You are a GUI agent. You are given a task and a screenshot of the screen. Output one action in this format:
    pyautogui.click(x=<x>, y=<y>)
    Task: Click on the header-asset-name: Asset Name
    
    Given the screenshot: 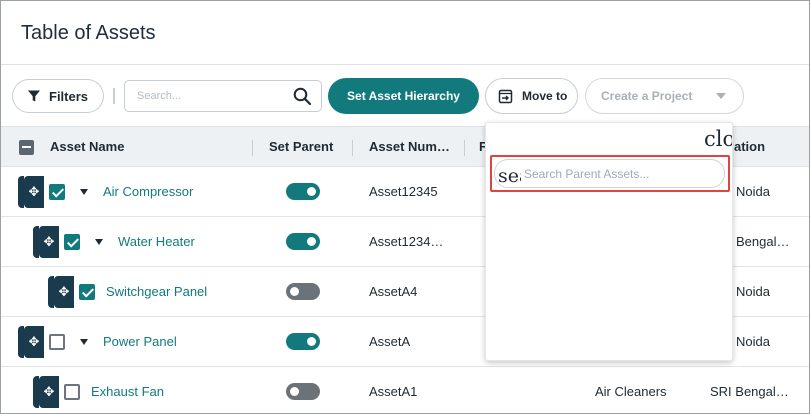 What is the action you would take?
    pyautogui.click(x=87, y=146)
    